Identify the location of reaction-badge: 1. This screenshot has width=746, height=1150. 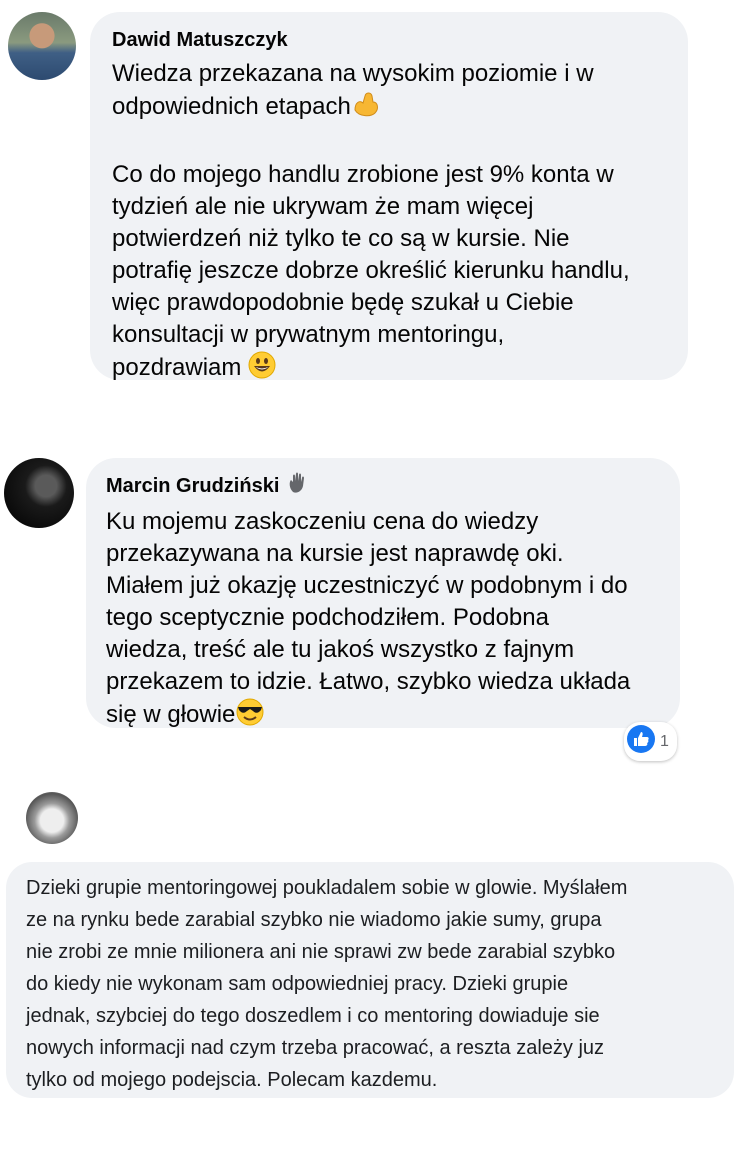
(650, 741).